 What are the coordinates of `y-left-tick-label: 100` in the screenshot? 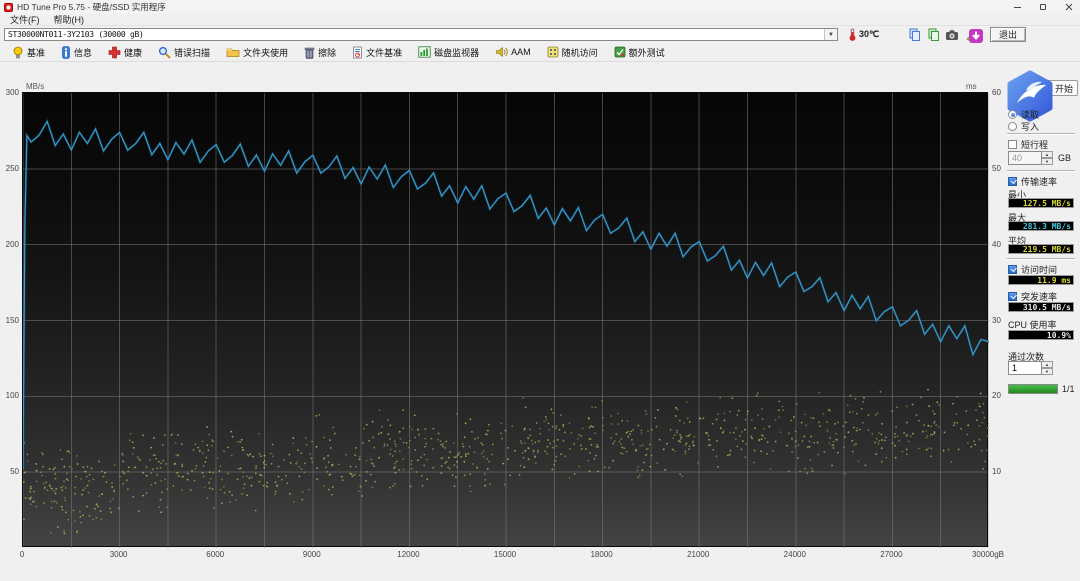 It's located at (12, 396).